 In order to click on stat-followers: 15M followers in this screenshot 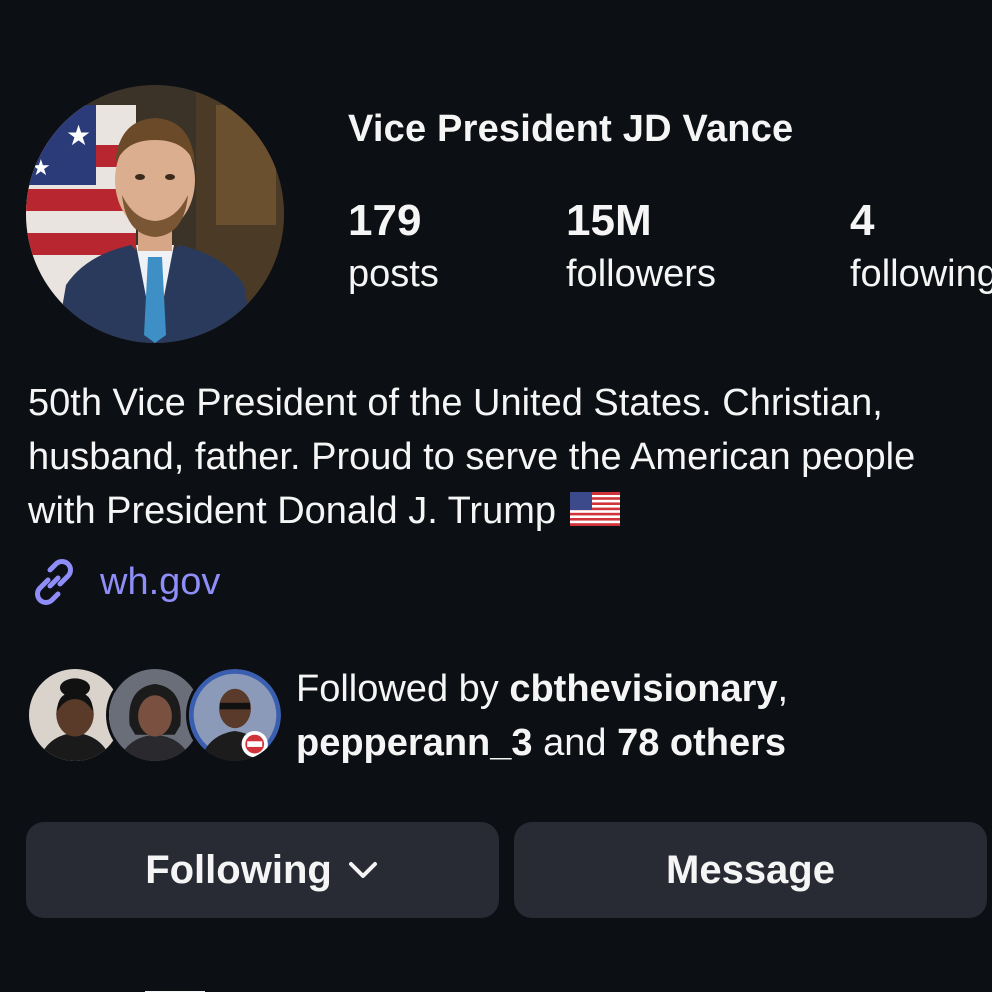, I will do `click(641, 249)`.